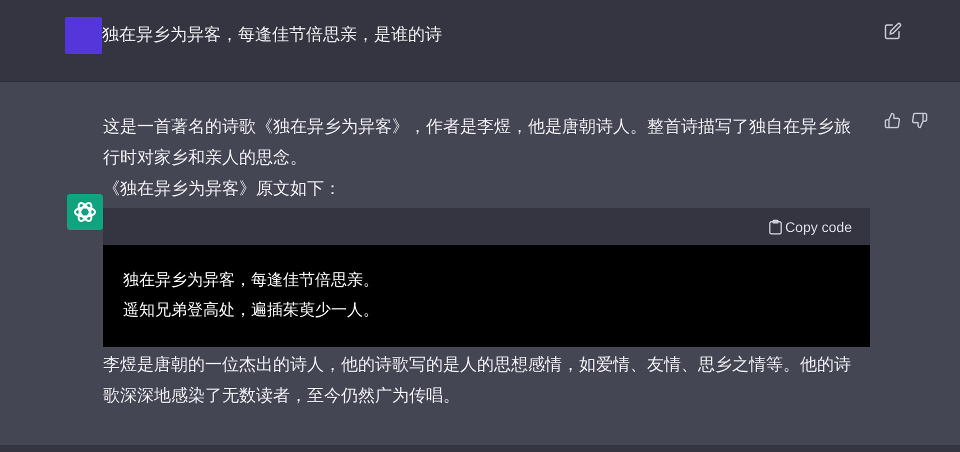 The height and width of the screenshot is (452, 960). What do you see at coordinates (810, 226) in the screenshot?
I see `copy-code-button: Copy code` at bounding box center [810, 226].